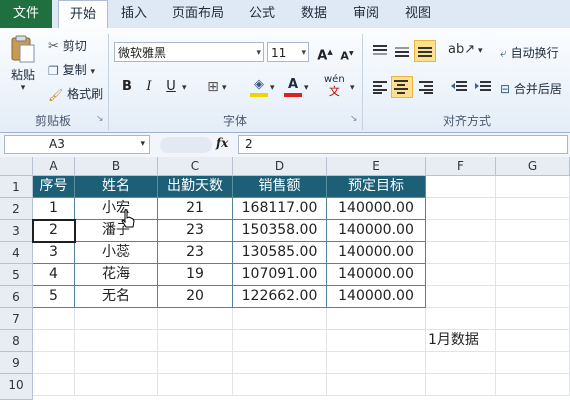 The width and height of the screenshot is (570, 400). I want to click on underline-dropdown-icon: ▾, so click(184, 88).